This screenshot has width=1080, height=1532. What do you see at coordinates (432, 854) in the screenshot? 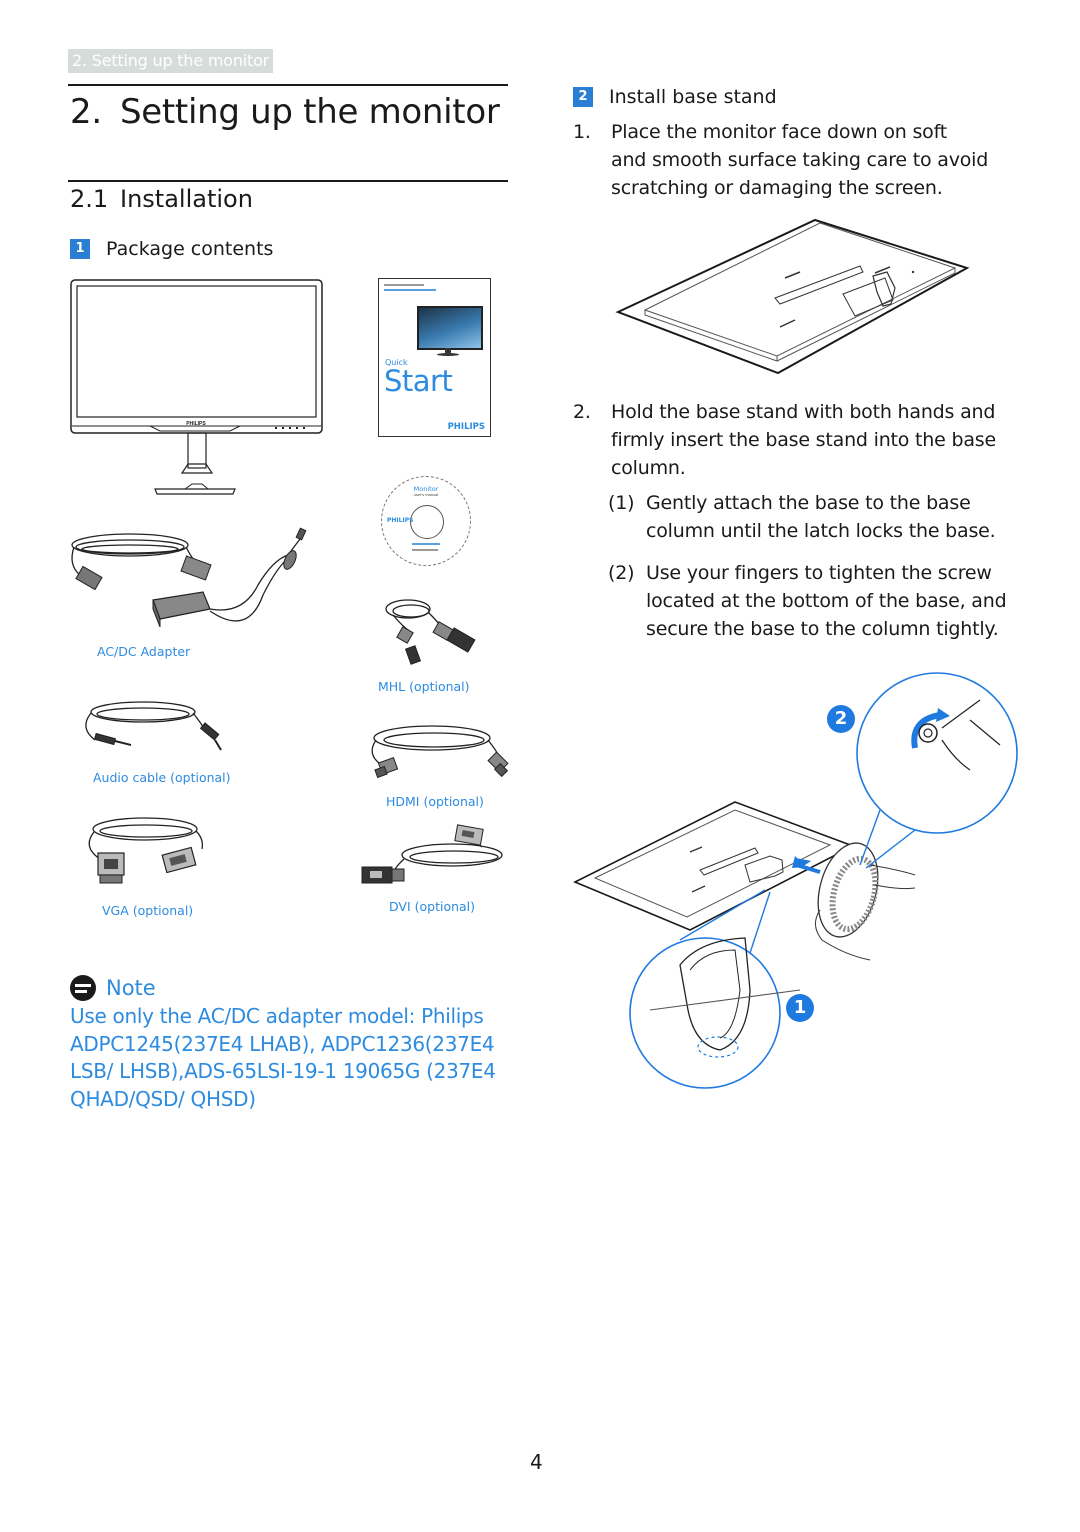
I see `dvi-cable-illustration` at bounding box center [432, 854].